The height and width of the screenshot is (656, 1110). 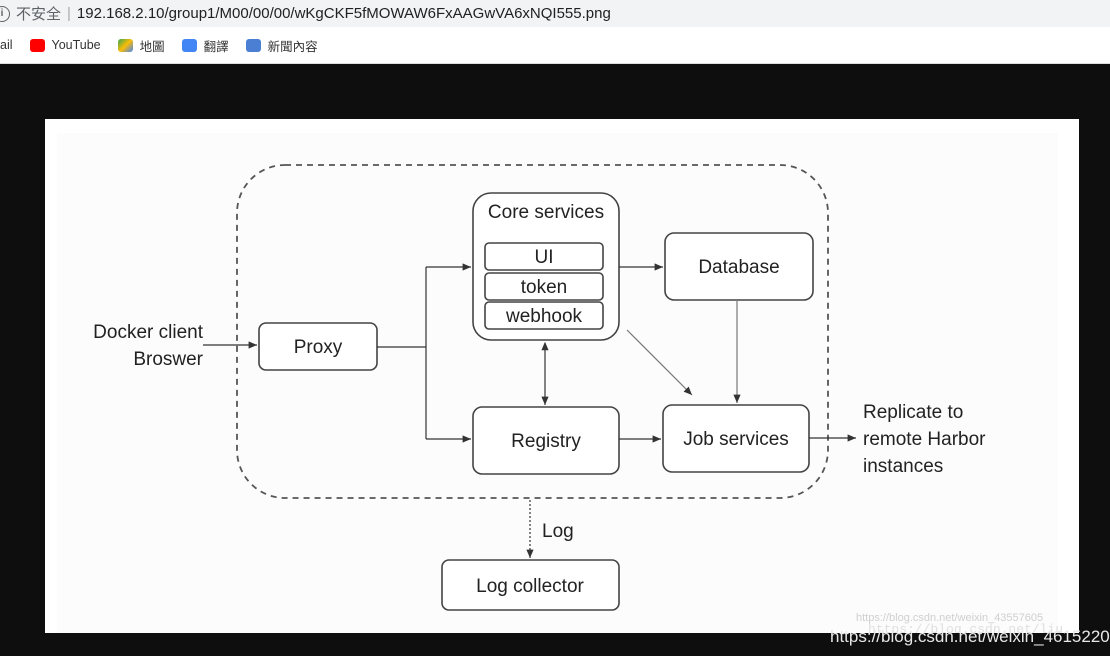 What do you see at coordinates (318, 347) in the screenshot?
I see `proxy-label: Proxy` at bounding box center [318, 347].